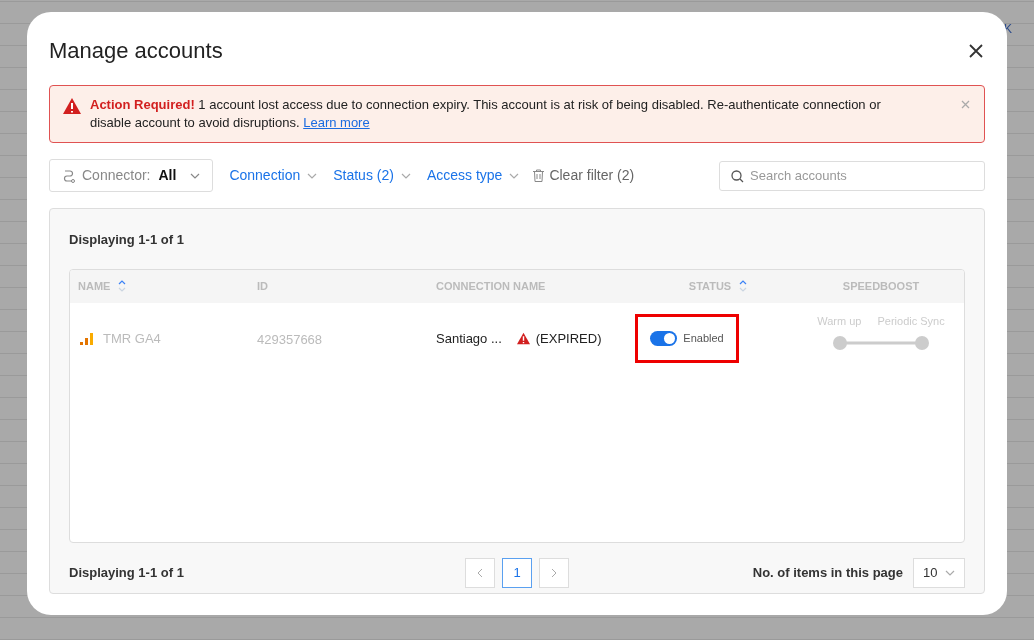  Describe the element at coordinates (94, 286) in the screenshot. I see `column-header: NAME` at that location.